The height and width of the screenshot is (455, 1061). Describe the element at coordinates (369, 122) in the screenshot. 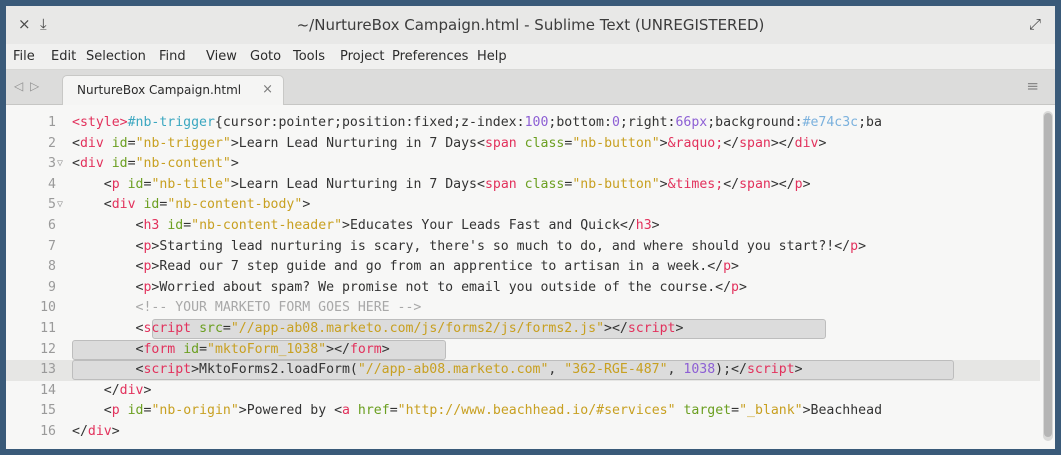

I see `code-token: {cursor:pointer;position:fixed;z-index:` at that location.